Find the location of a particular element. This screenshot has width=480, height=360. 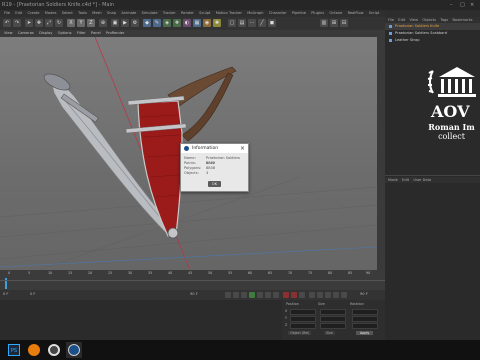

object-mode-dropdown: Object (Rel) is located at coordinates (300, 333).